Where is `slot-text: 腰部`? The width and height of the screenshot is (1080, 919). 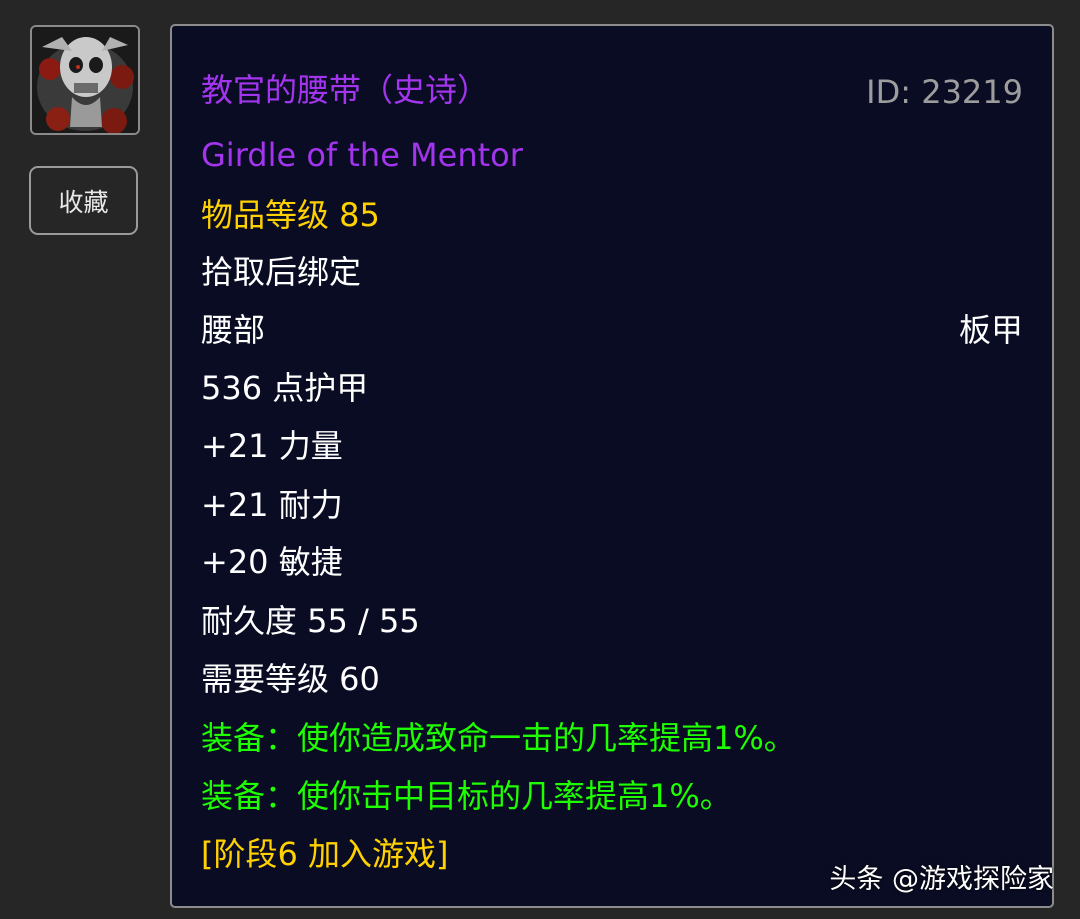 slot-text: 腰部 is located at coordinates (233, 330).